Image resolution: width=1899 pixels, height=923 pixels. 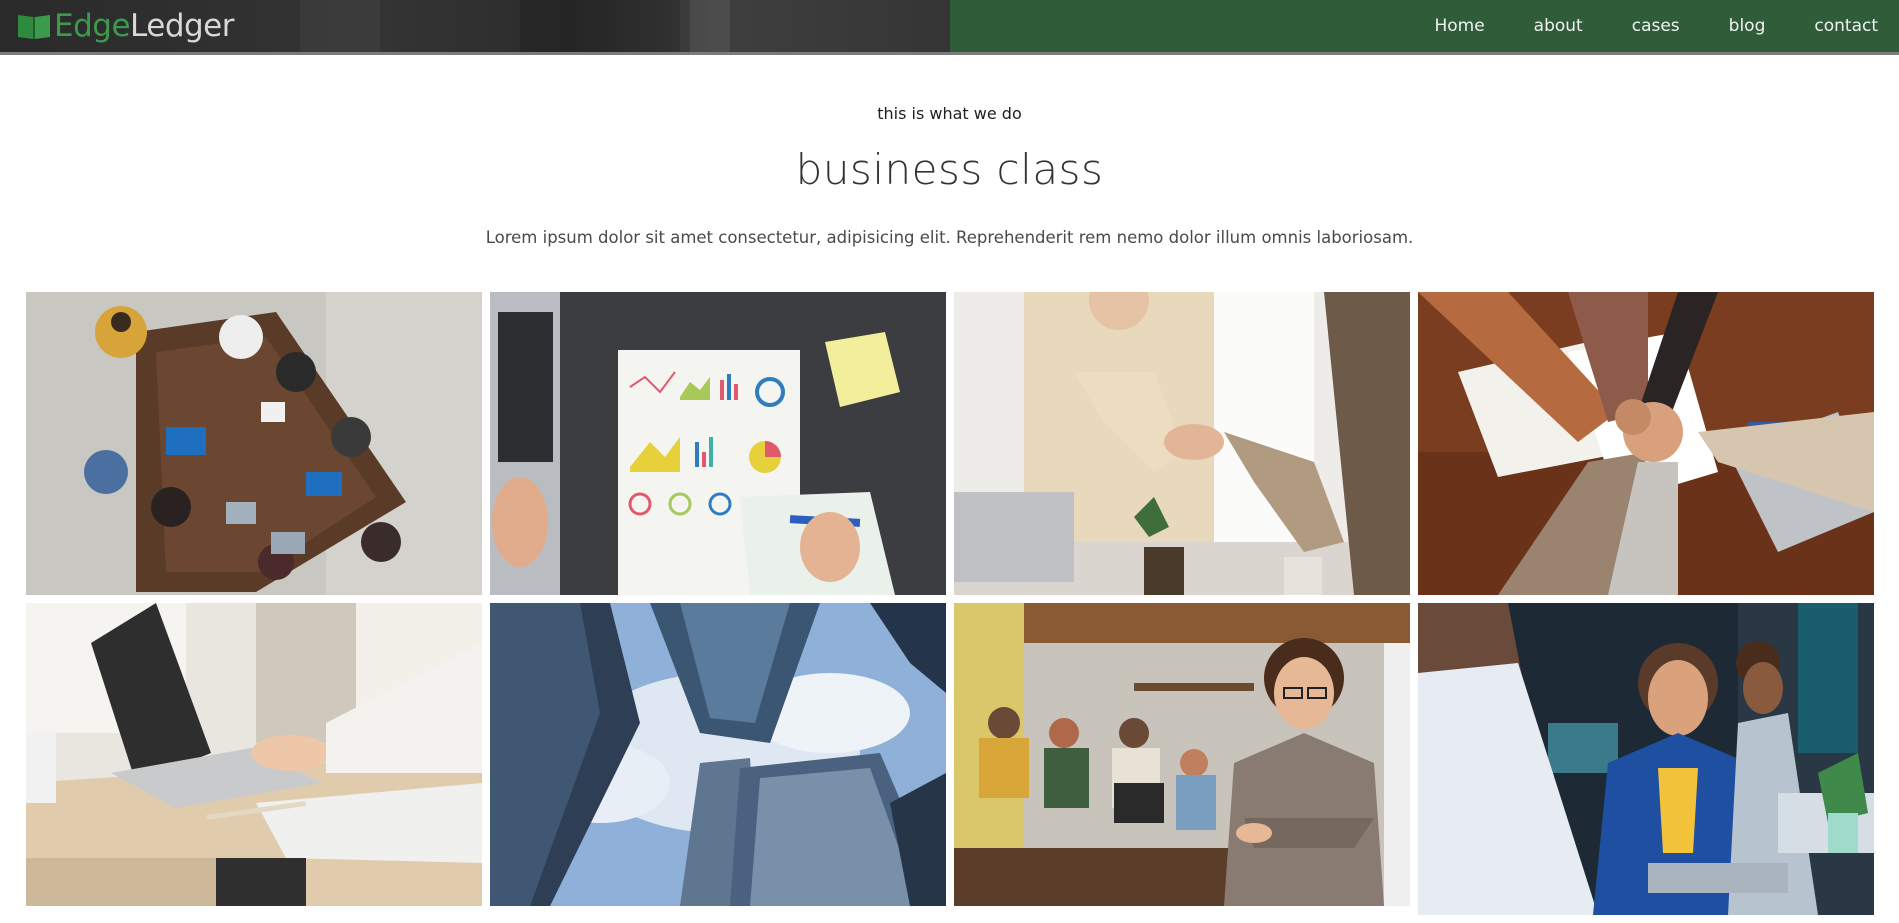 What do you see at coordinates (1747, 26) in the screenshot?
I see `nav-blog: blog` at bounding box center [1747, 26].